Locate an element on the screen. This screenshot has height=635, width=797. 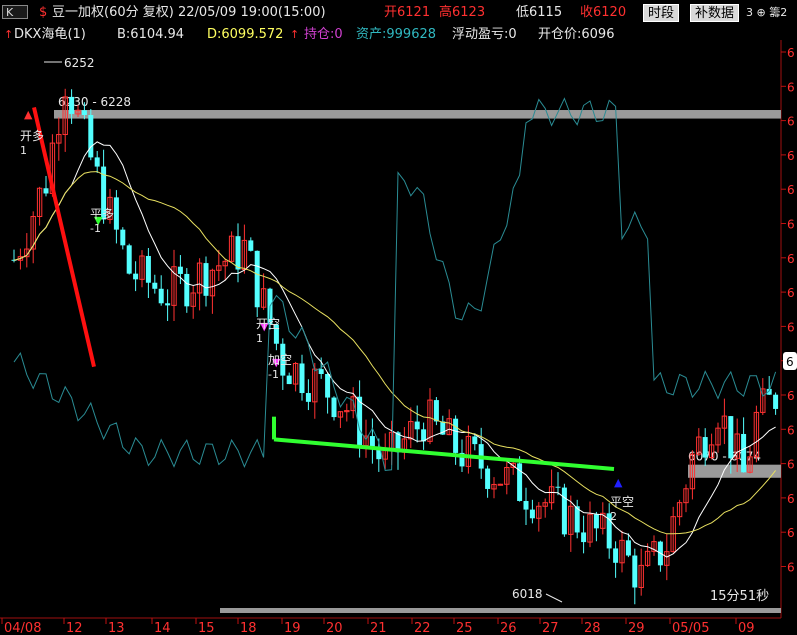
high-price: 高6123 is located at coordinates (462, 12).